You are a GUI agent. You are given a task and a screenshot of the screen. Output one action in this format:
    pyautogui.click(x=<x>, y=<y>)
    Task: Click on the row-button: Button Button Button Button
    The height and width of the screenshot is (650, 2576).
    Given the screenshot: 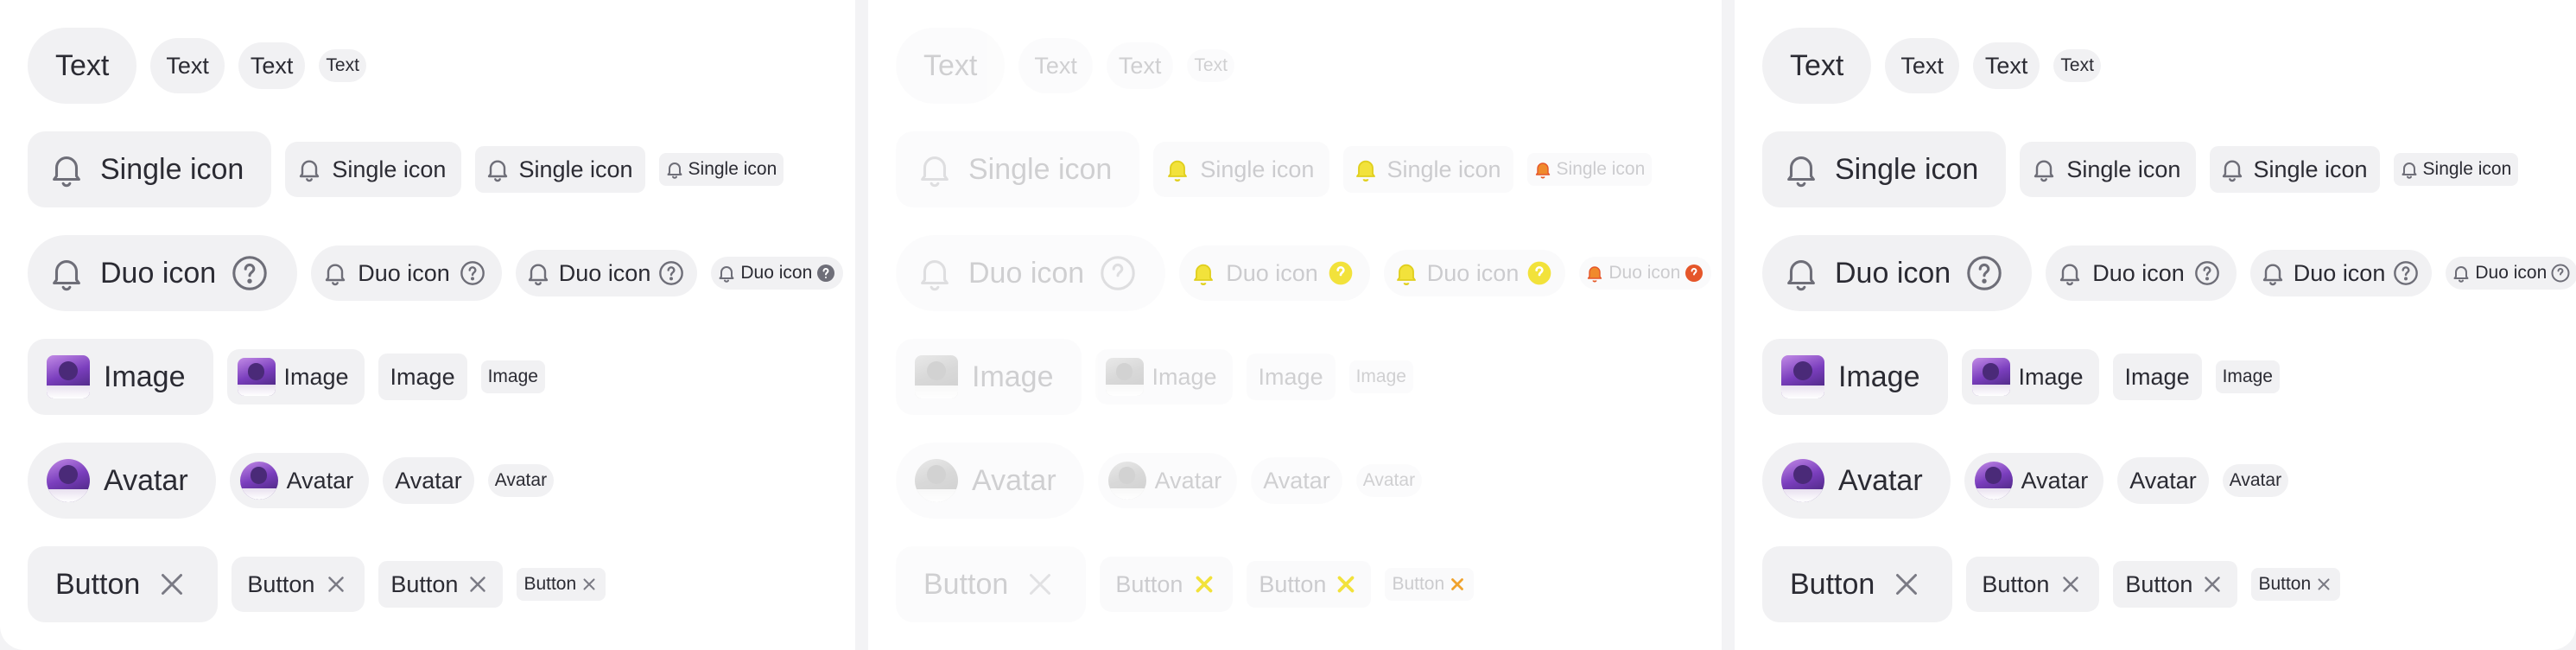 What is the action you would take?
    pyautogui.click(x=2051, y=584)
    